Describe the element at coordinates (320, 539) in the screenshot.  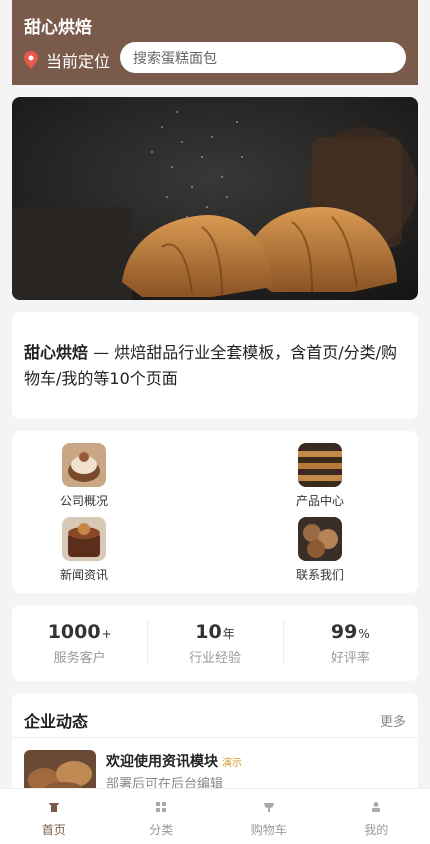
I see `contact-image` at that location.